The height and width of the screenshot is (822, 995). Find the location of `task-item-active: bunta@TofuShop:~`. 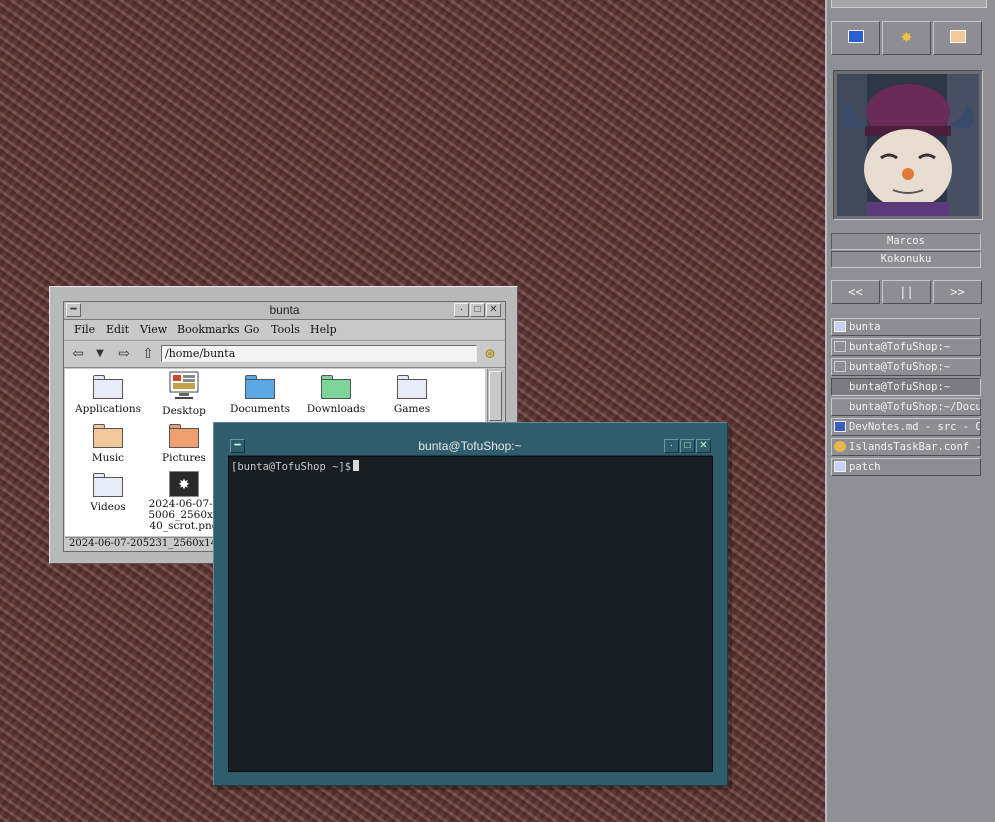

task-item-active: bunta@TofuShop:~ is located at coordinates (906, 387).